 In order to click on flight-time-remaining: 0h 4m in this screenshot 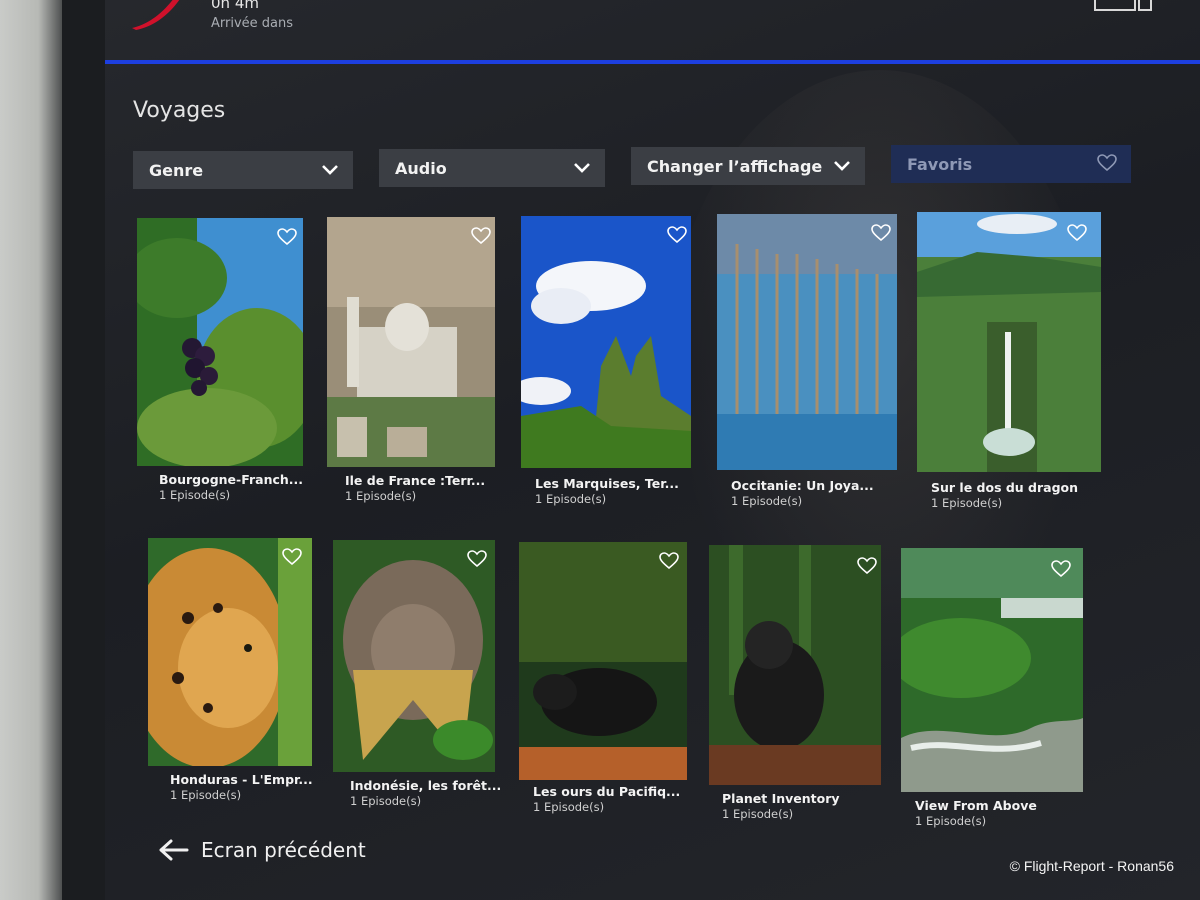, I will do `click(235, 6)`.